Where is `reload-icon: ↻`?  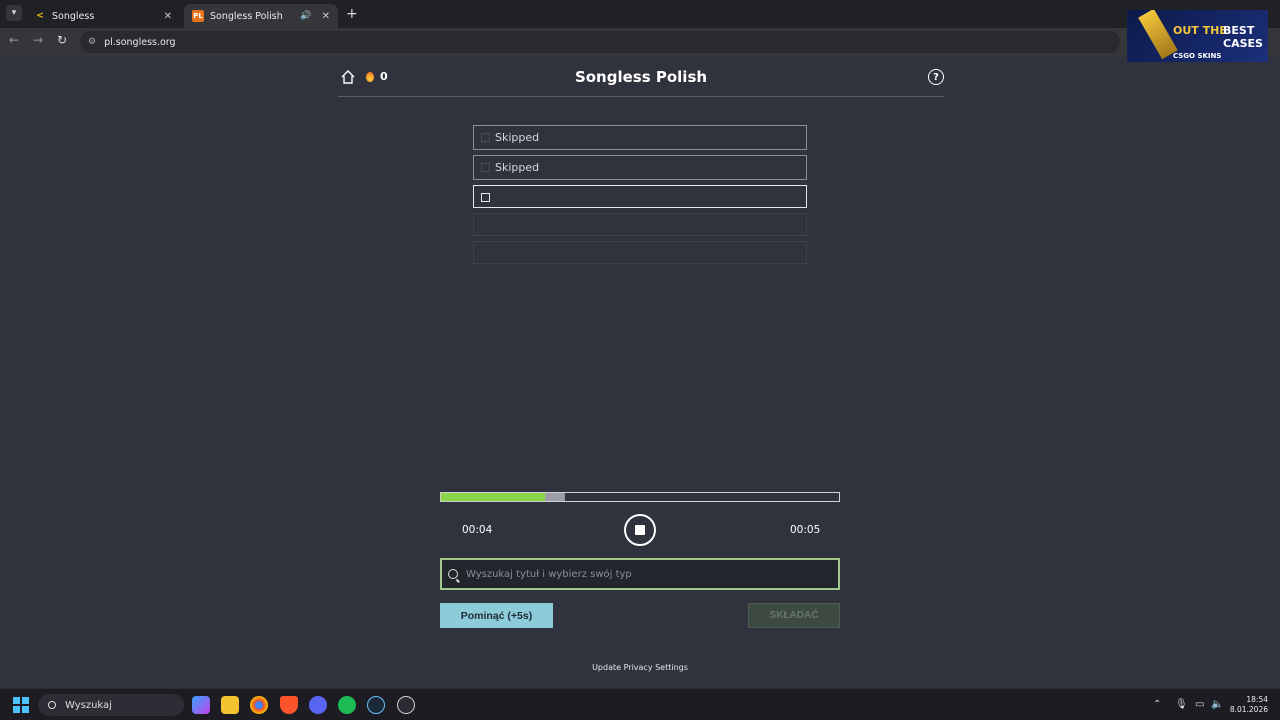 reload-icon: ↻ is located at coordinates (62, 40).